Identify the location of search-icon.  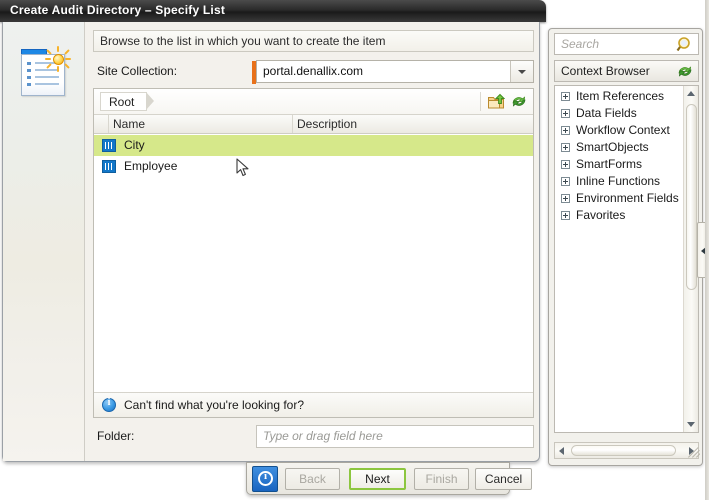
(685, 44).